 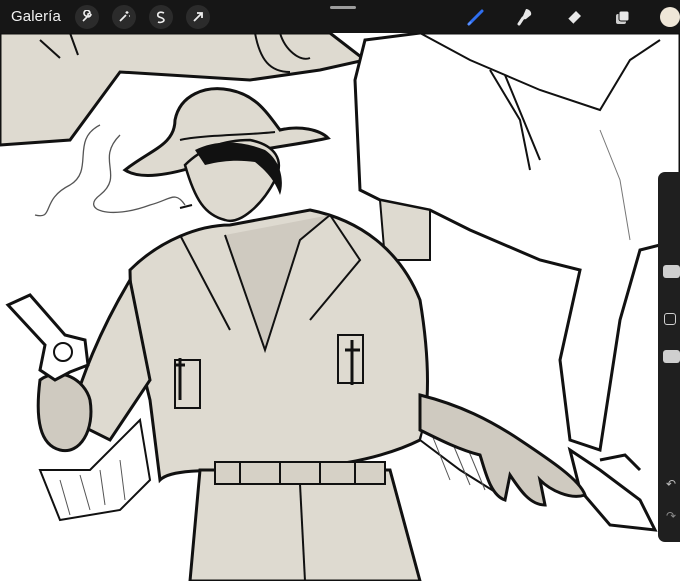 I want to click on opacity-slider, so click(x=671, y=356).